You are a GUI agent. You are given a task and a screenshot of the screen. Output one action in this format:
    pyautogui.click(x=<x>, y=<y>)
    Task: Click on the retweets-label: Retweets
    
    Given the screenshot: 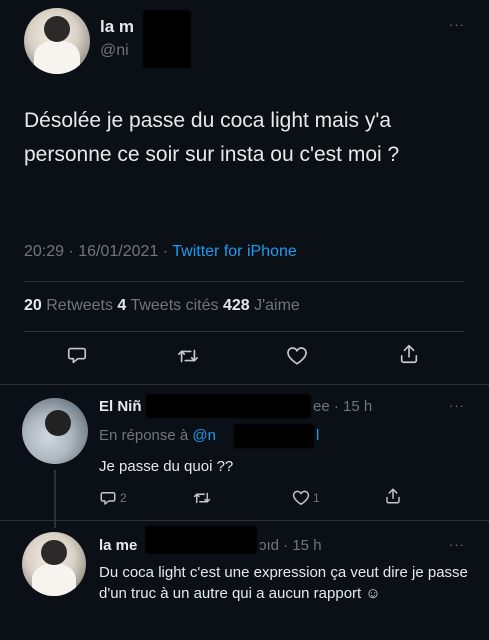 What is the action you would take?
    pyautogui.click(x=79, y=305)
    